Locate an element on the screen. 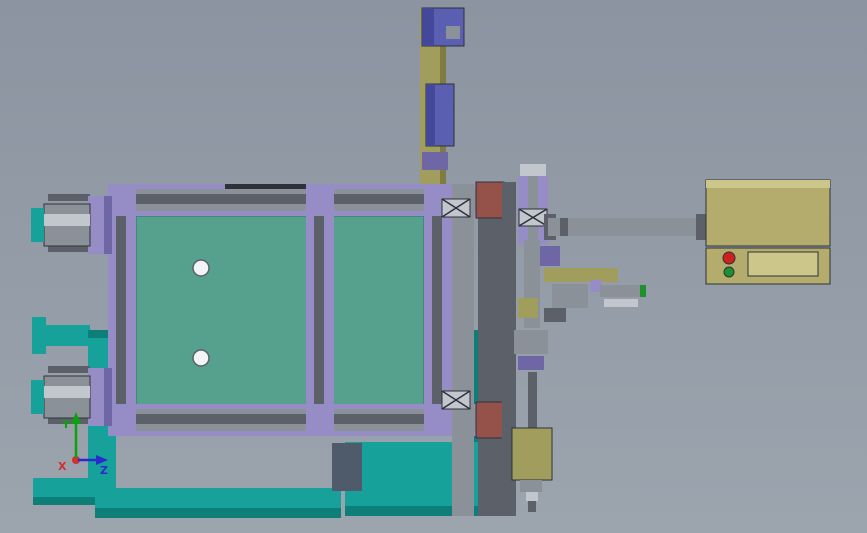 The image size is (867, 533). guide-rod is located at coordinates (532, 400).